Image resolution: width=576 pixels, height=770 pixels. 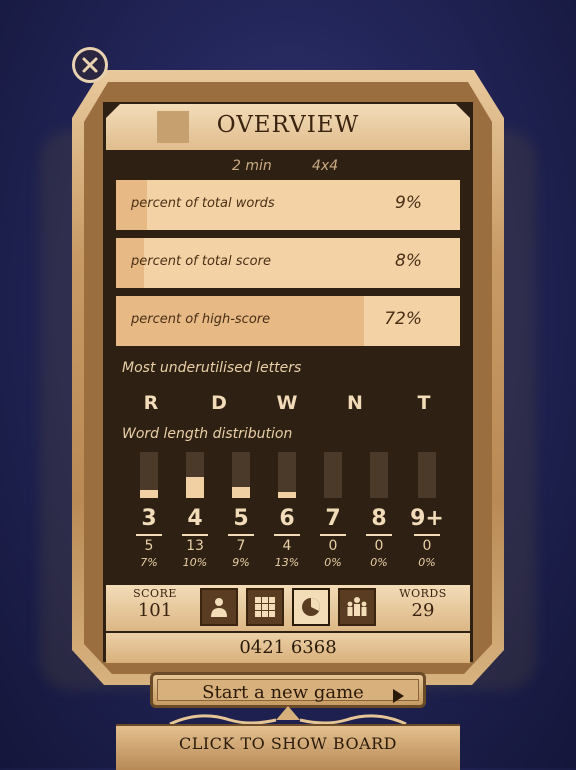 I want to click on show-board-label: CLICK TO SHOW BOARD, so click(x=287, y=743).